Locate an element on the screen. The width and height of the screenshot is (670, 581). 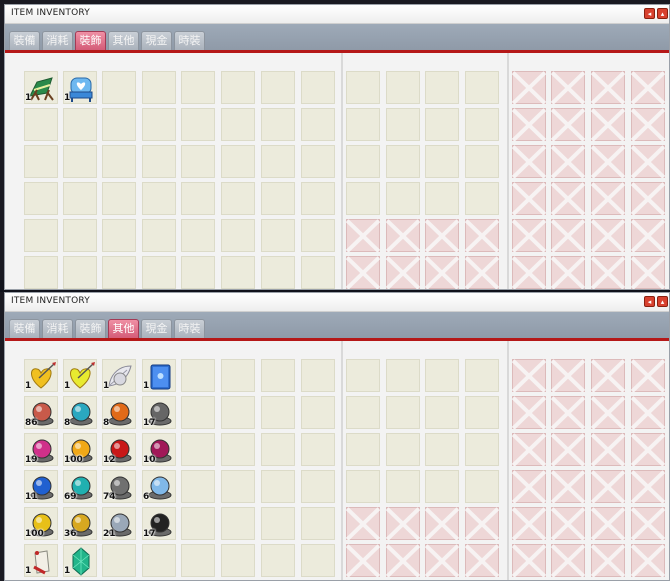
tab-3: 其他 is located at coordinates (123, 328).